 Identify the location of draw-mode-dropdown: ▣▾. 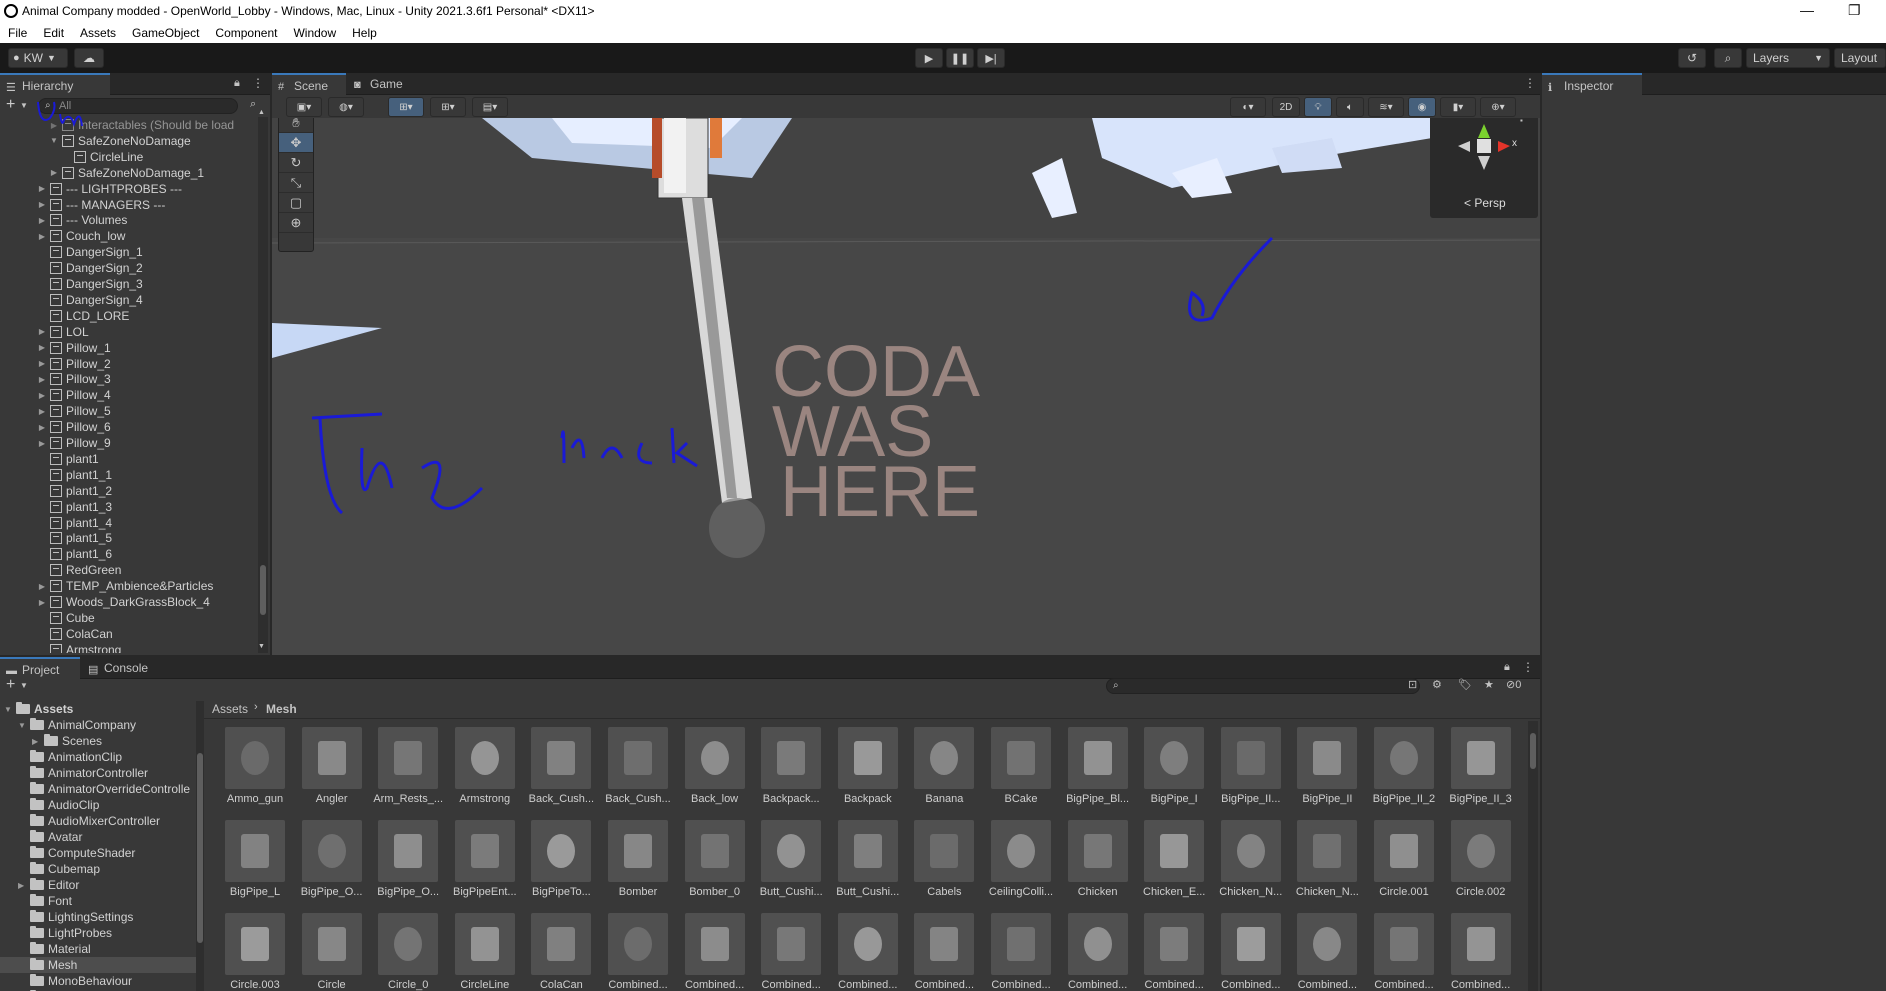
(304, 107).